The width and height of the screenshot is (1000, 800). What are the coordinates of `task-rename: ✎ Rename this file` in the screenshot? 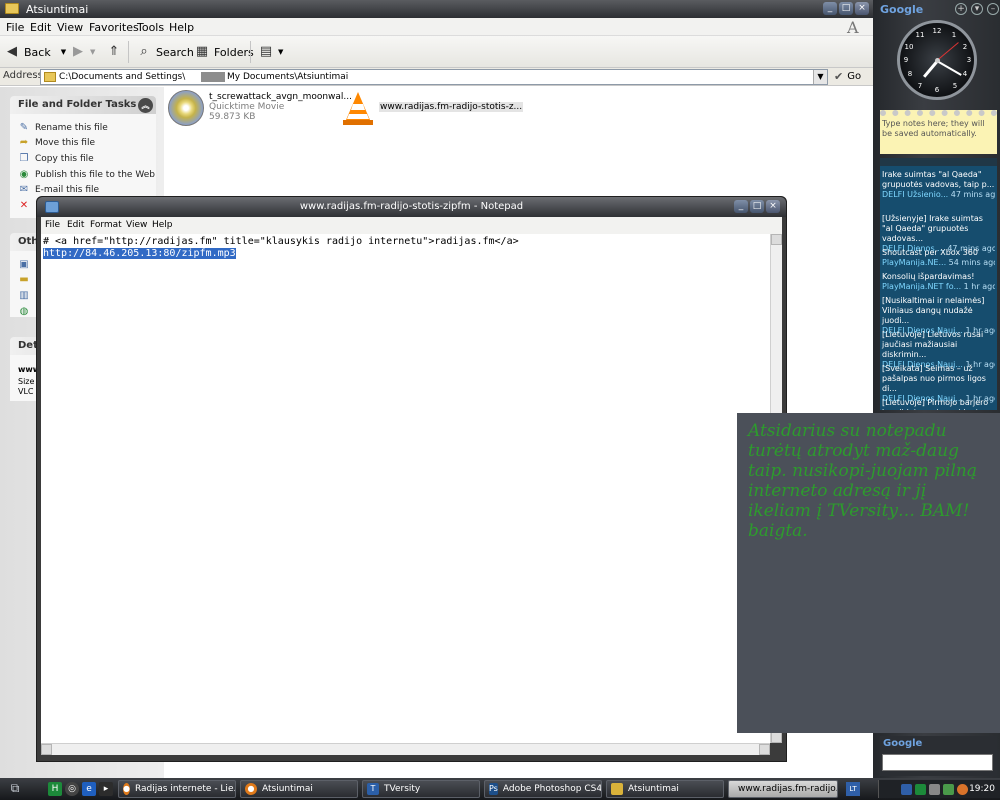 It's located at (87, 128).